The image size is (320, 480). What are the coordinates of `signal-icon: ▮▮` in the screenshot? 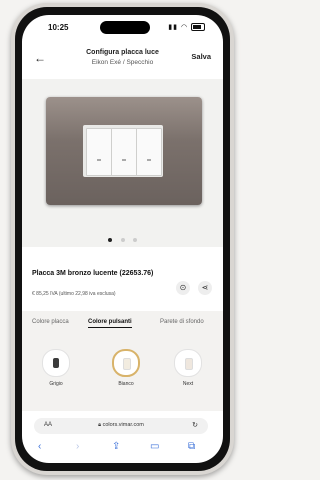 It's located at (173, 27).